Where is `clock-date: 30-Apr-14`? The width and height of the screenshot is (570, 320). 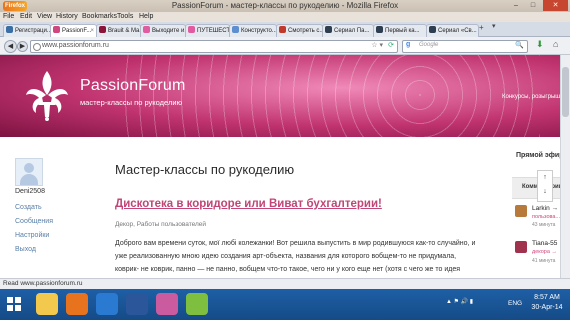
clock-date: 30-Apr-14 is located at coordinates (547, 307).